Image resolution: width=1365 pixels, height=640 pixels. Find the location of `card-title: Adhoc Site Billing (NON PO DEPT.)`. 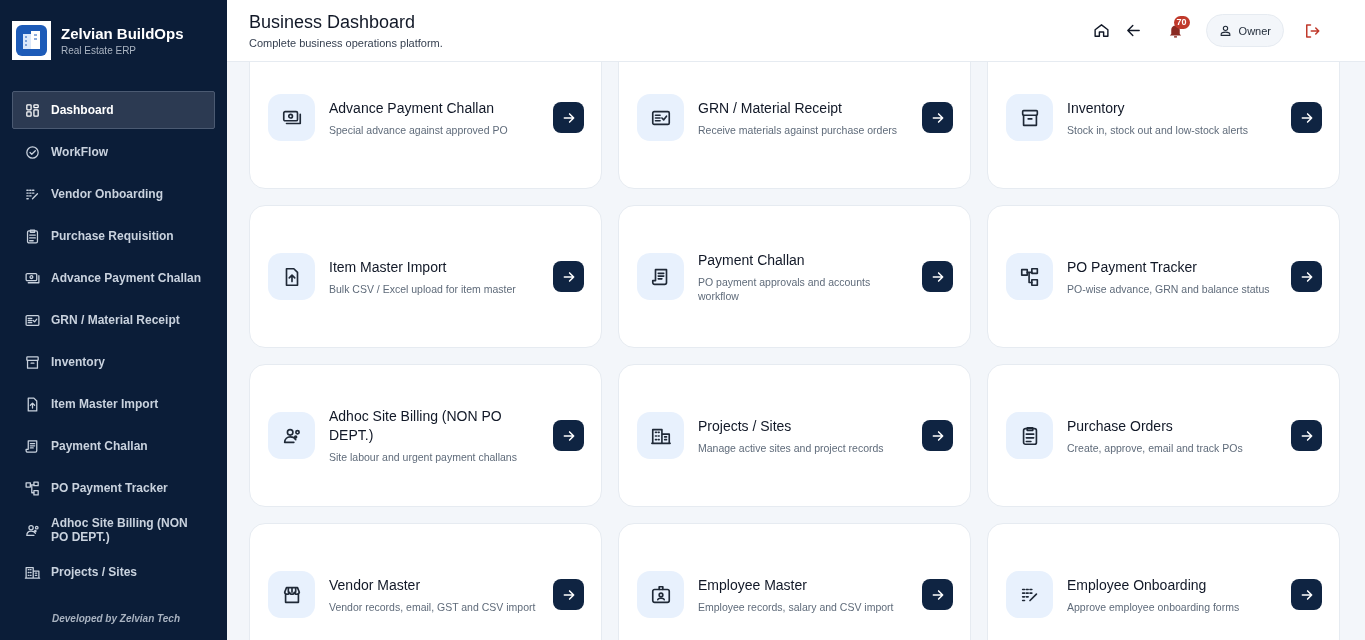

card-title: Adhoc Site Billing (NON PO DEPT.) is located at coordinates (416, 426).